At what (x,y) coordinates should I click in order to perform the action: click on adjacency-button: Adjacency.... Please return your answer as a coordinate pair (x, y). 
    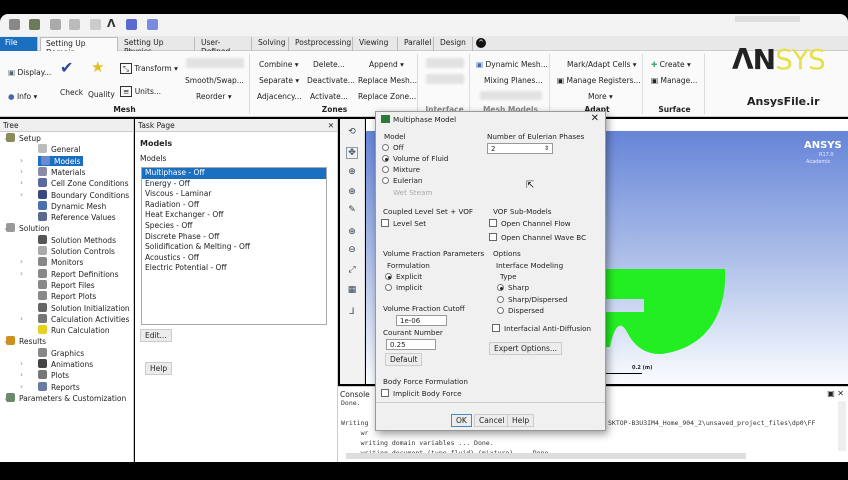
    Looking at the image, I should click on (279, 96).